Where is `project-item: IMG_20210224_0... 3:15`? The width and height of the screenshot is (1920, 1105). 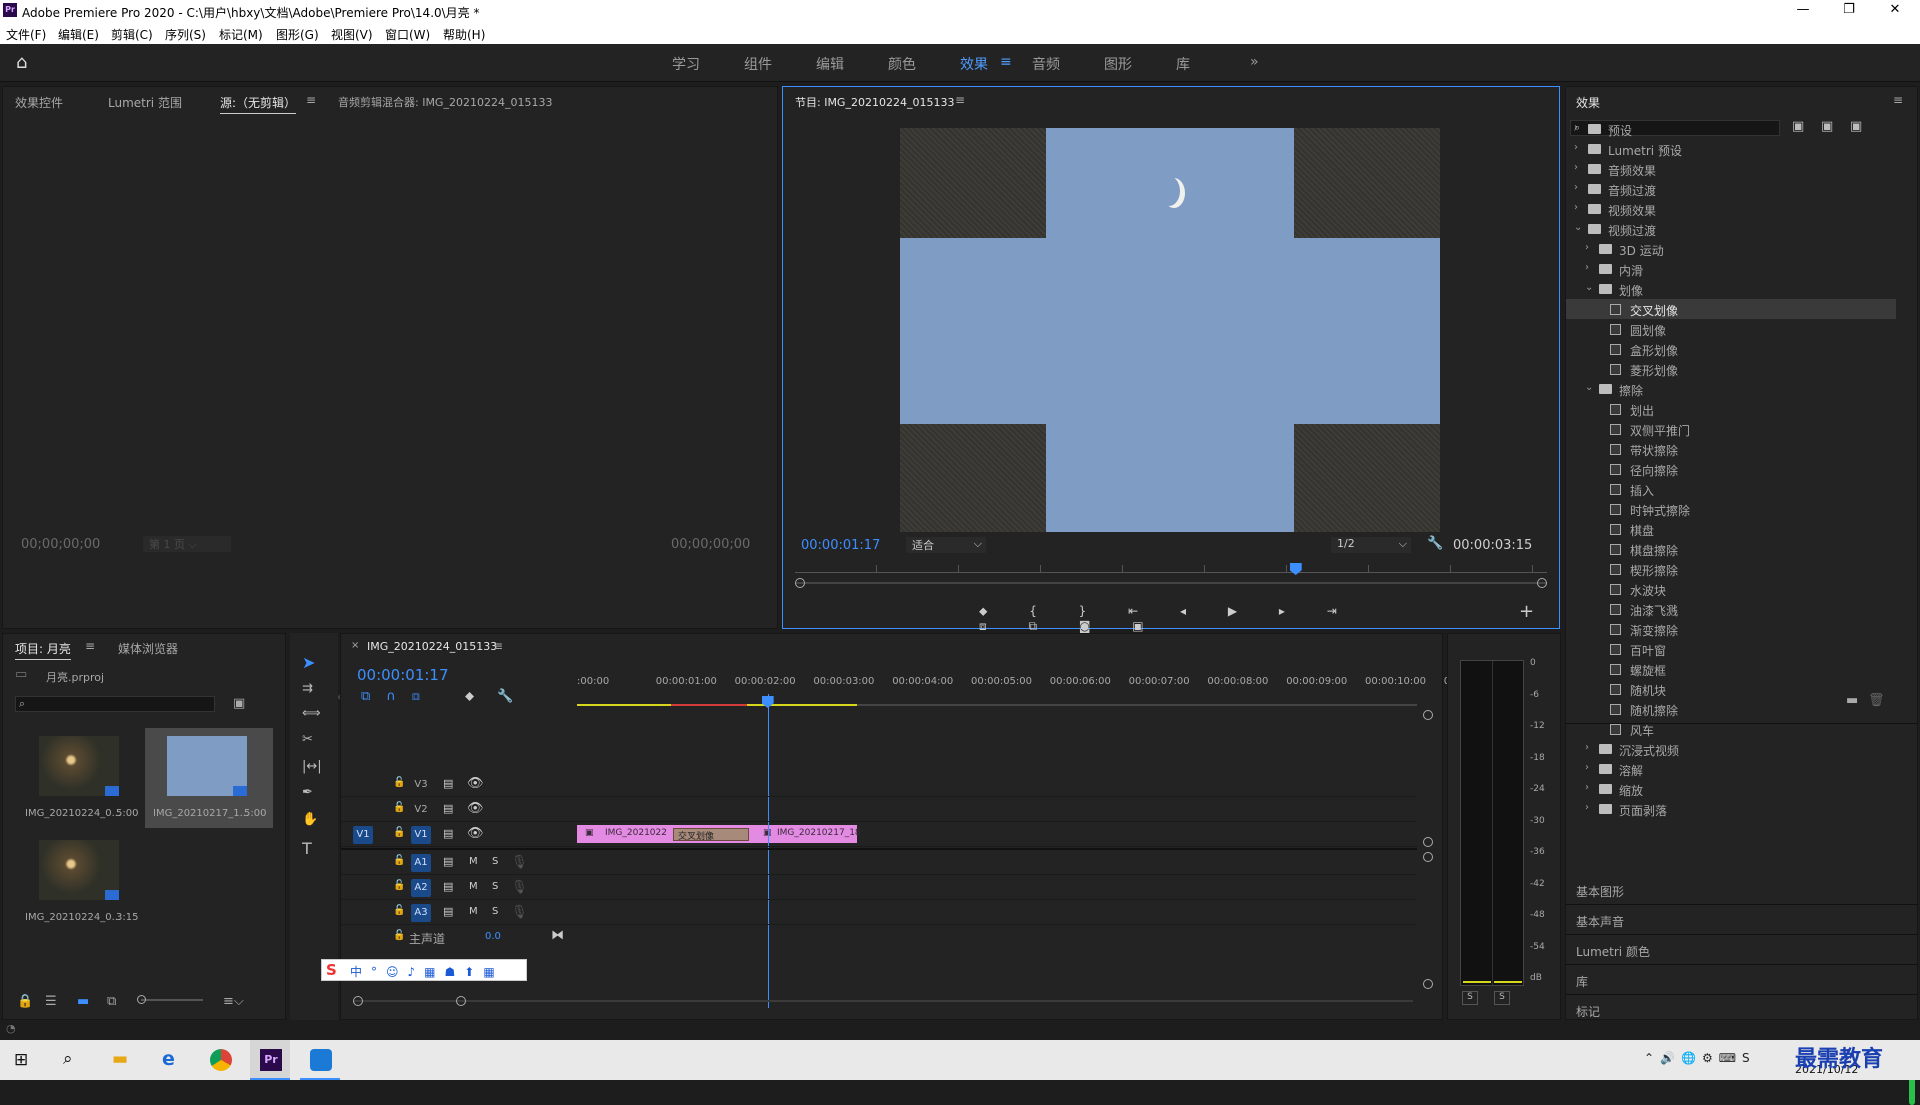
project-item: IMG_20210224_0... 3:15 is located at coordinates (81, 884).